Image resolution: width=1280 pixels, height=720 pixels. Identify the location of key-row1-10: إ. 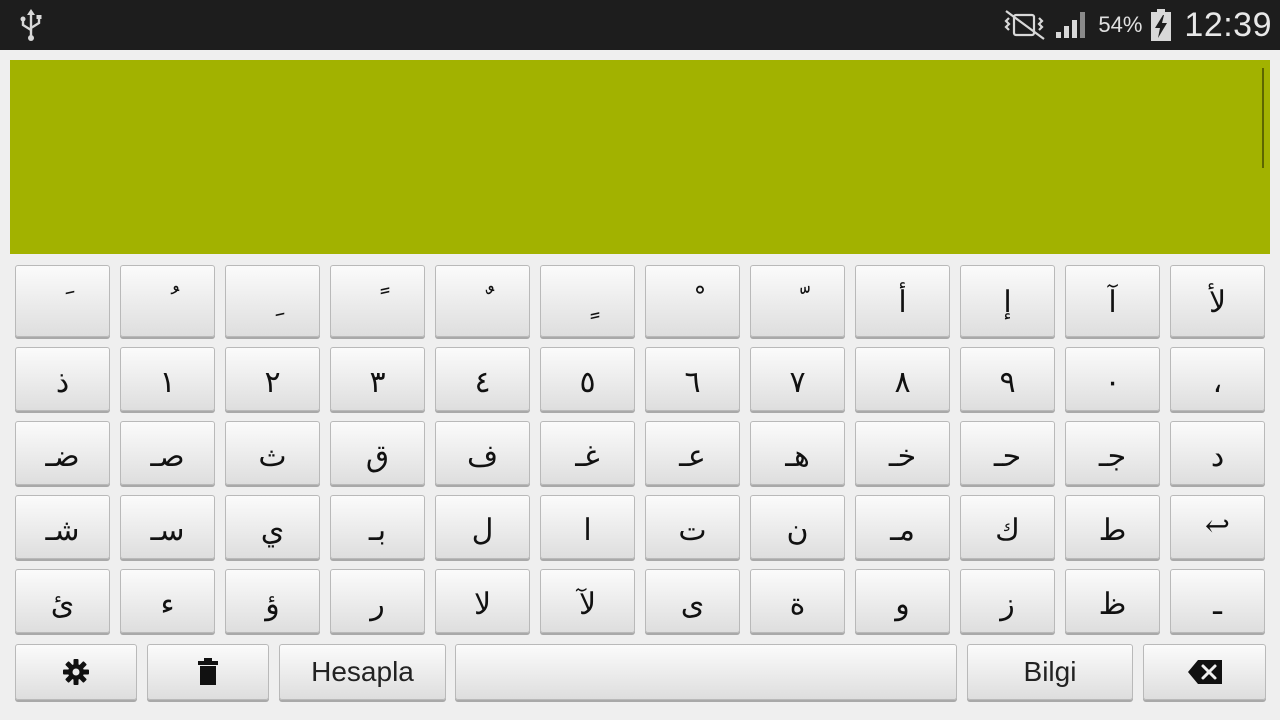
(1007, 301).